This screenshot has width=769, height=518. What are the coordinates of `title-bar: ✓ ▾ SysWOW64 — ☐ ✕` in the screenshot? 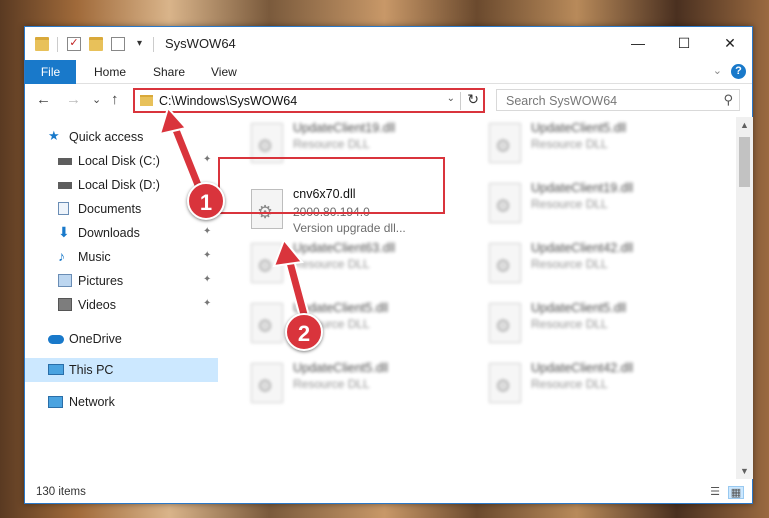 It's located at (388, 43).